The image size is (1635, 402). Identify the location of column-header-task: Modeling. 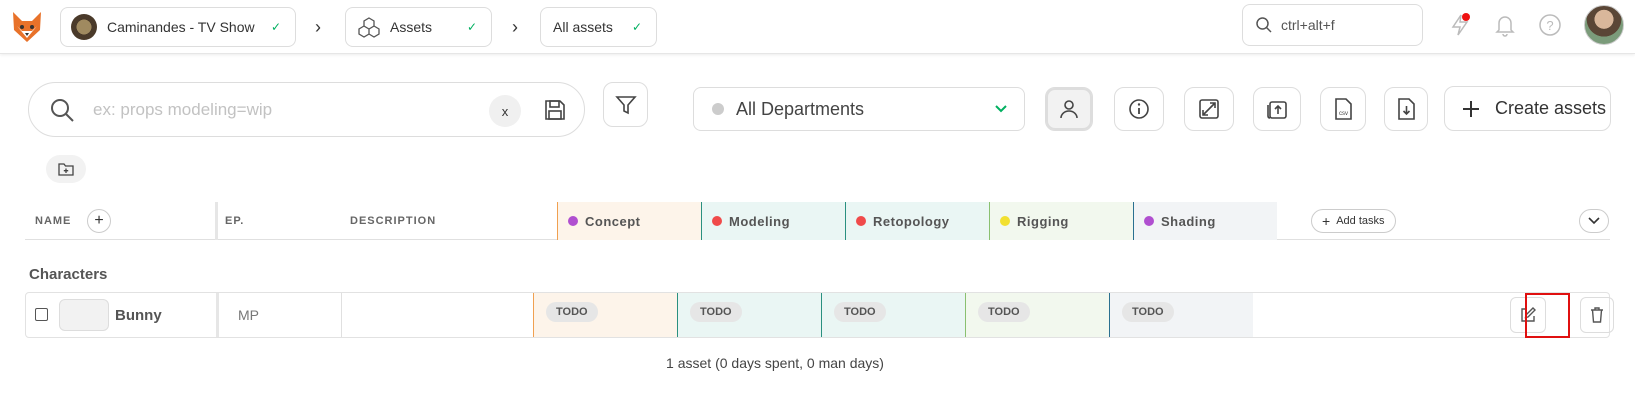
(773, 221).